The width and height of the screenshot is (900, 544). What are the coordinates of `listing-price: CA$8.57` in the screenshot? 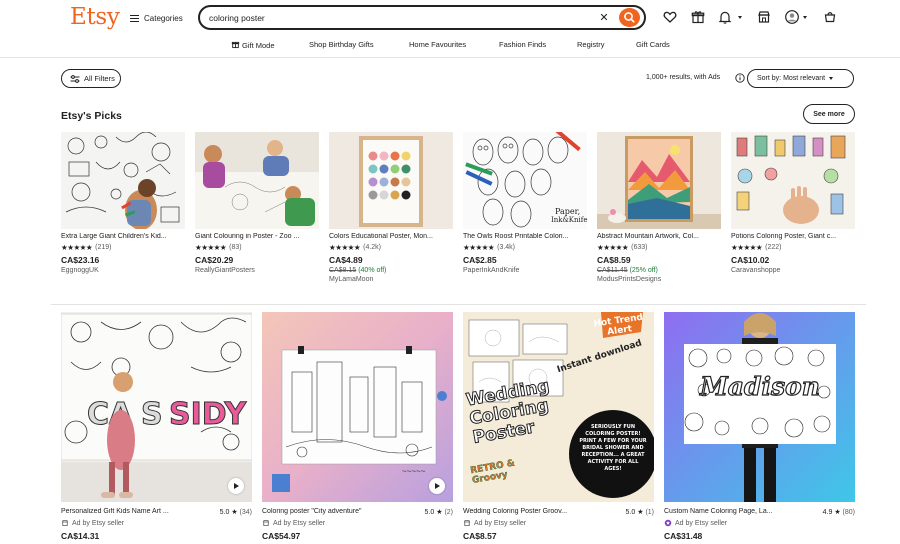 It's located at (480, 536).